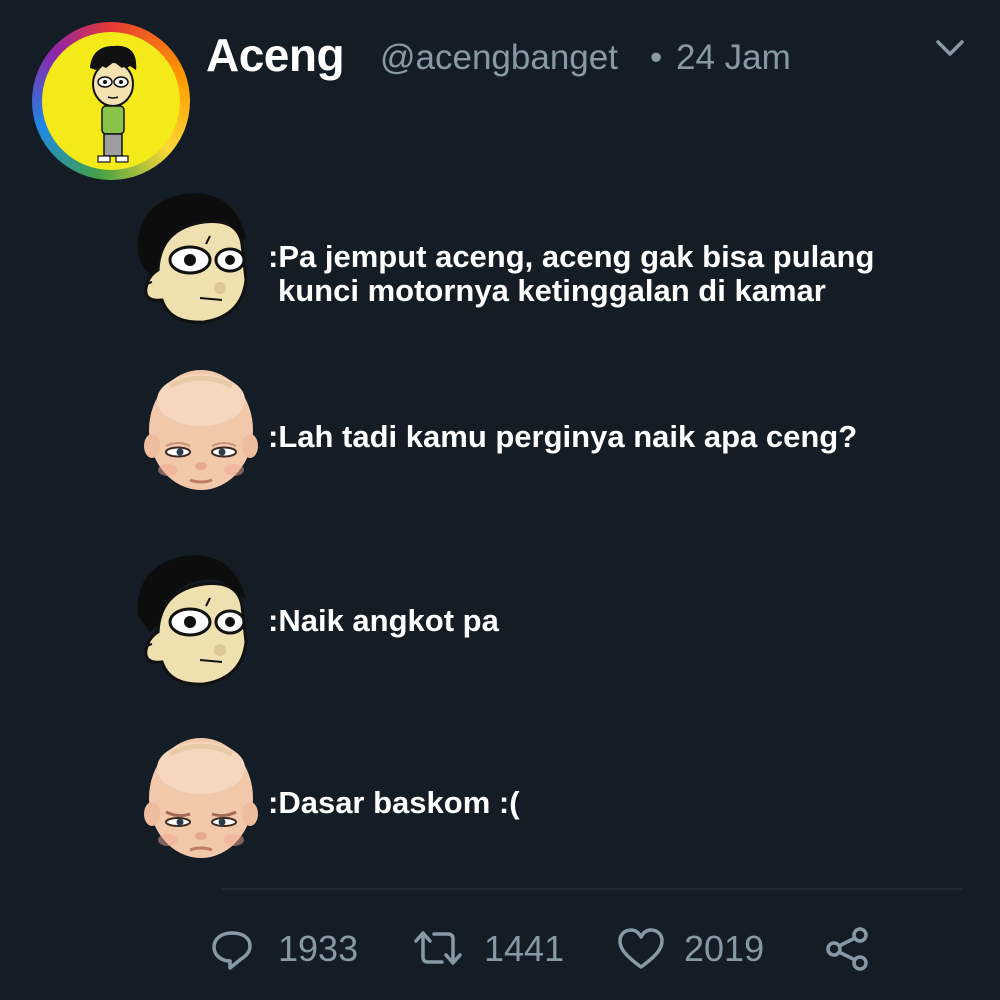 The height and width of the screenshot is (1000, 1000). Describe the element at coordinates (113, 104) in the screenshot. I see `avatar-cartoon-figure` at that location.